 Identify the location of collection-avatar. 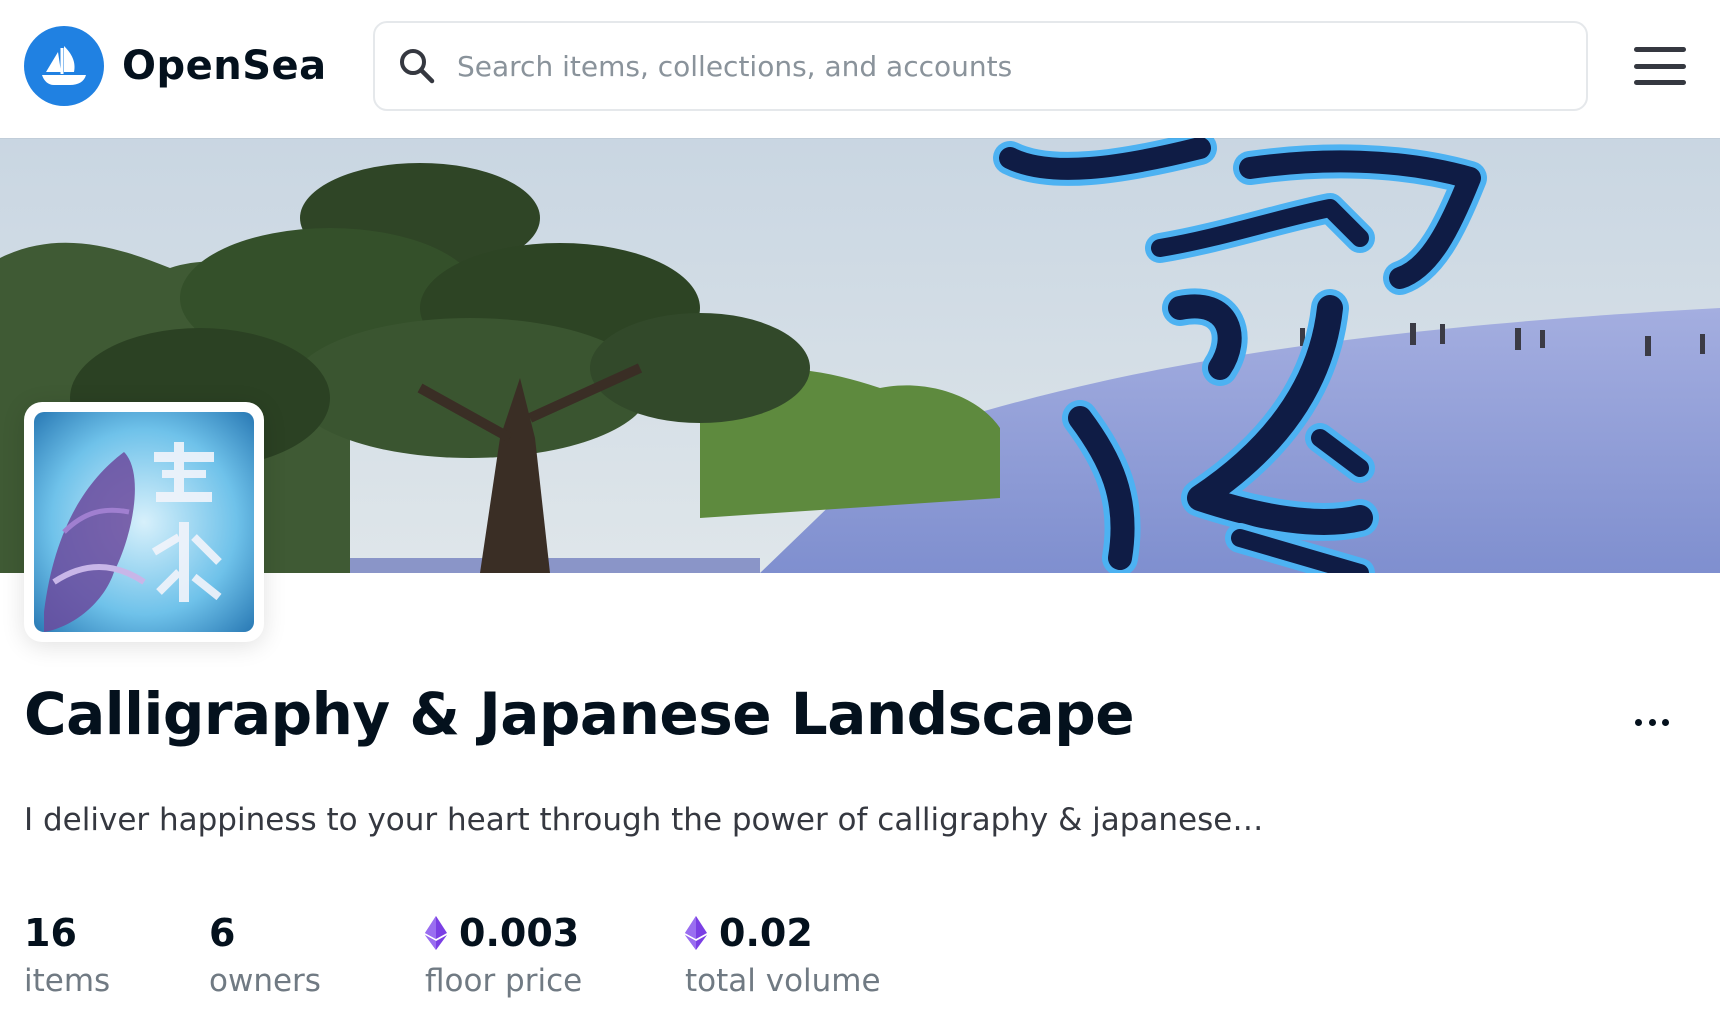
(144, 522).